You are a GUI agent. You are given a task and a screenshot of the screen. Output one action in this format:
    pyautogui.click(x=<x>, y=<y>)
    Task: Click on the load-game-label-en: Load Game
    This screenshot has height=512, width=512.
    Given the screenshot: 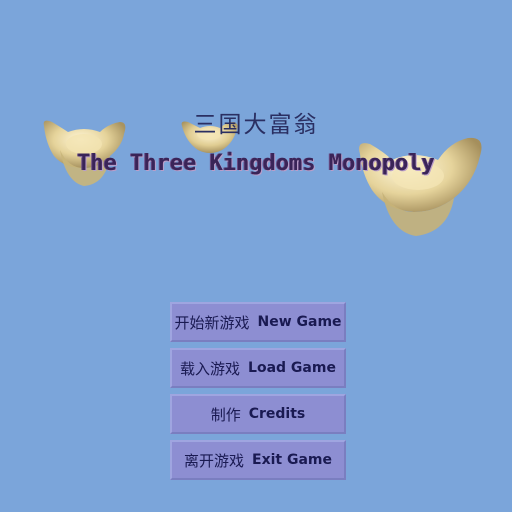 What is the action you would take?
    pyautogui.click(x=292, y=368)
    